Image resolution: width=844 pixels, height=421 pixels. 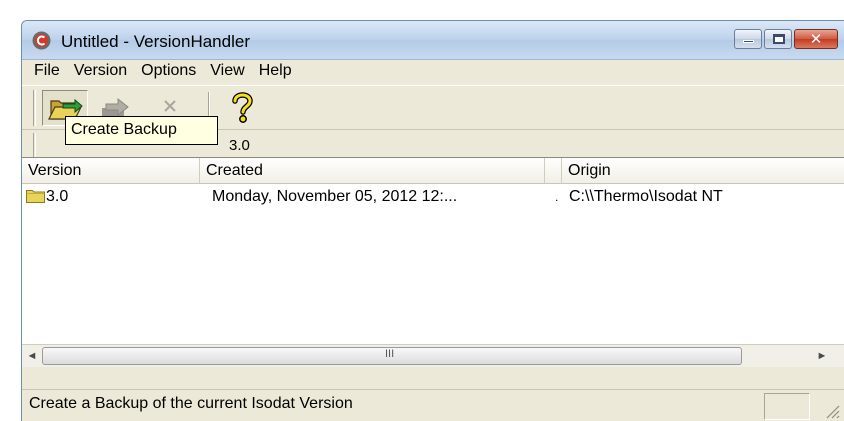 I want to click on status-pane, so click(x=787, y=406).